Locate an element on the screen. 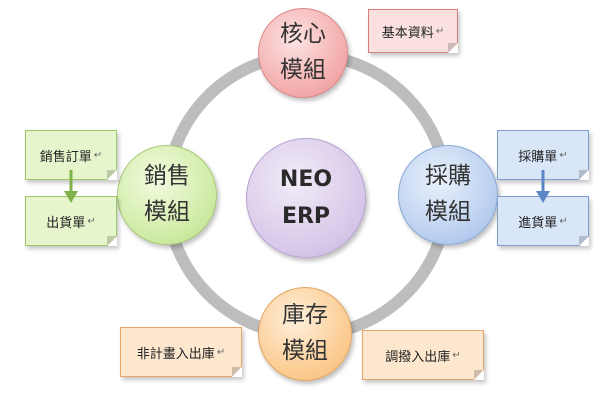 The image size is (616, 405). misc-in-out-note: 非計畫入出庫 ↵ is located at coordinates (181, 352).